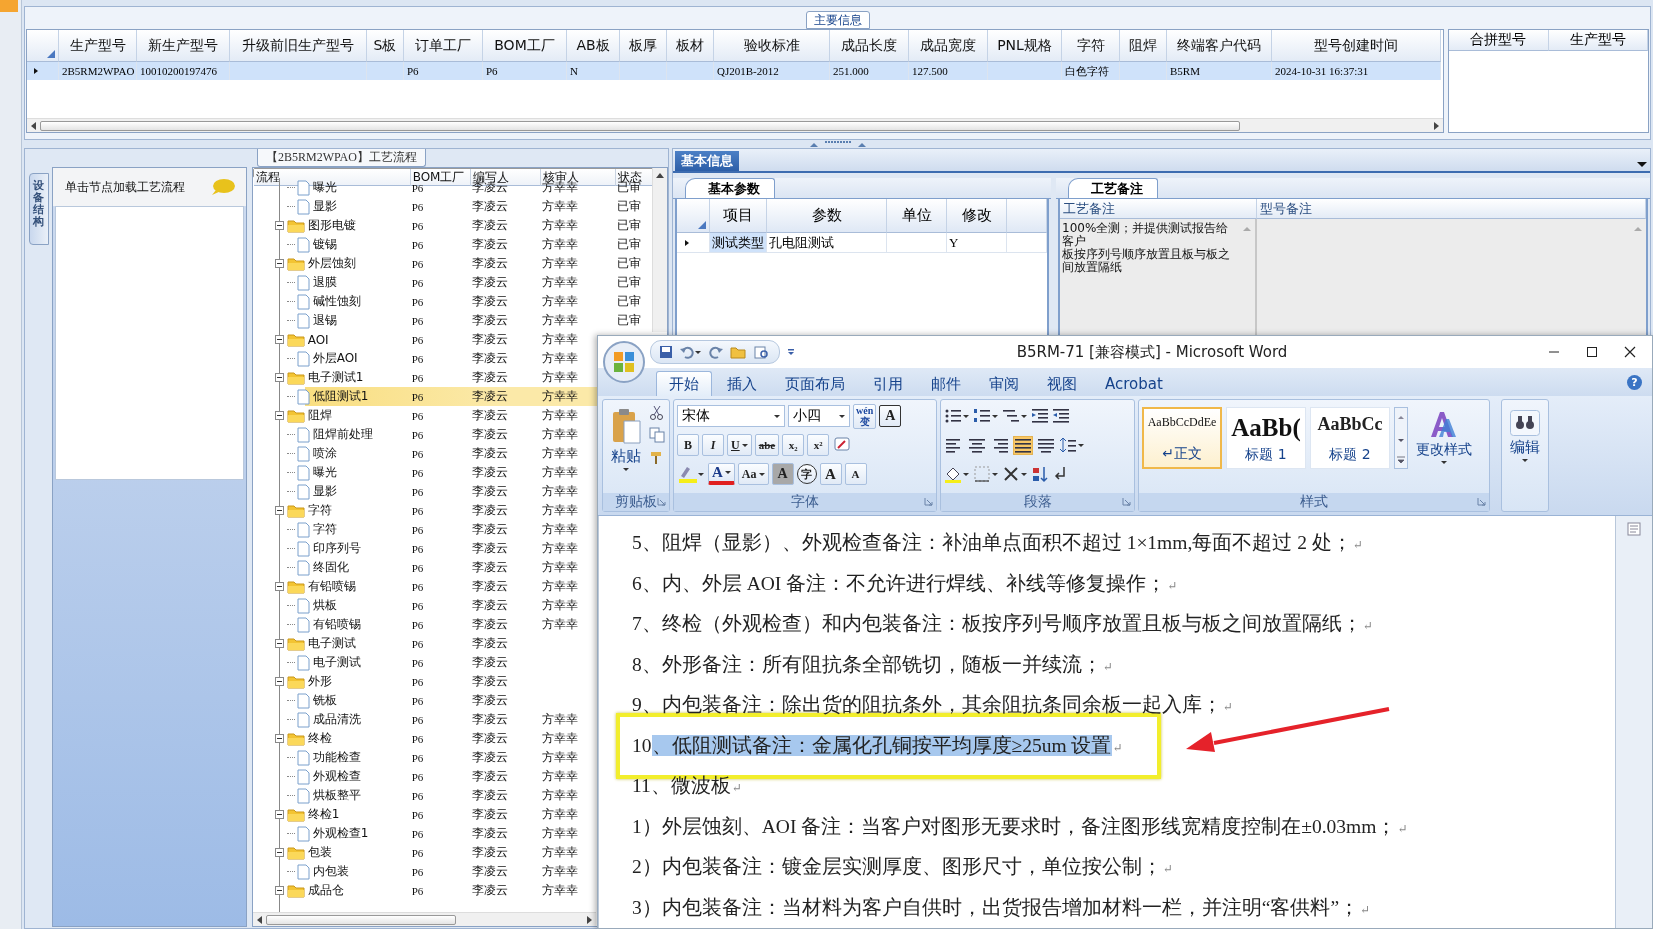 Image resolution: width=1653 pixels, height=929 pixels. Describe the element at coordinates (1266, 438) in the screenshot. I see `style-option: AaBb( 标题 1` at that location.